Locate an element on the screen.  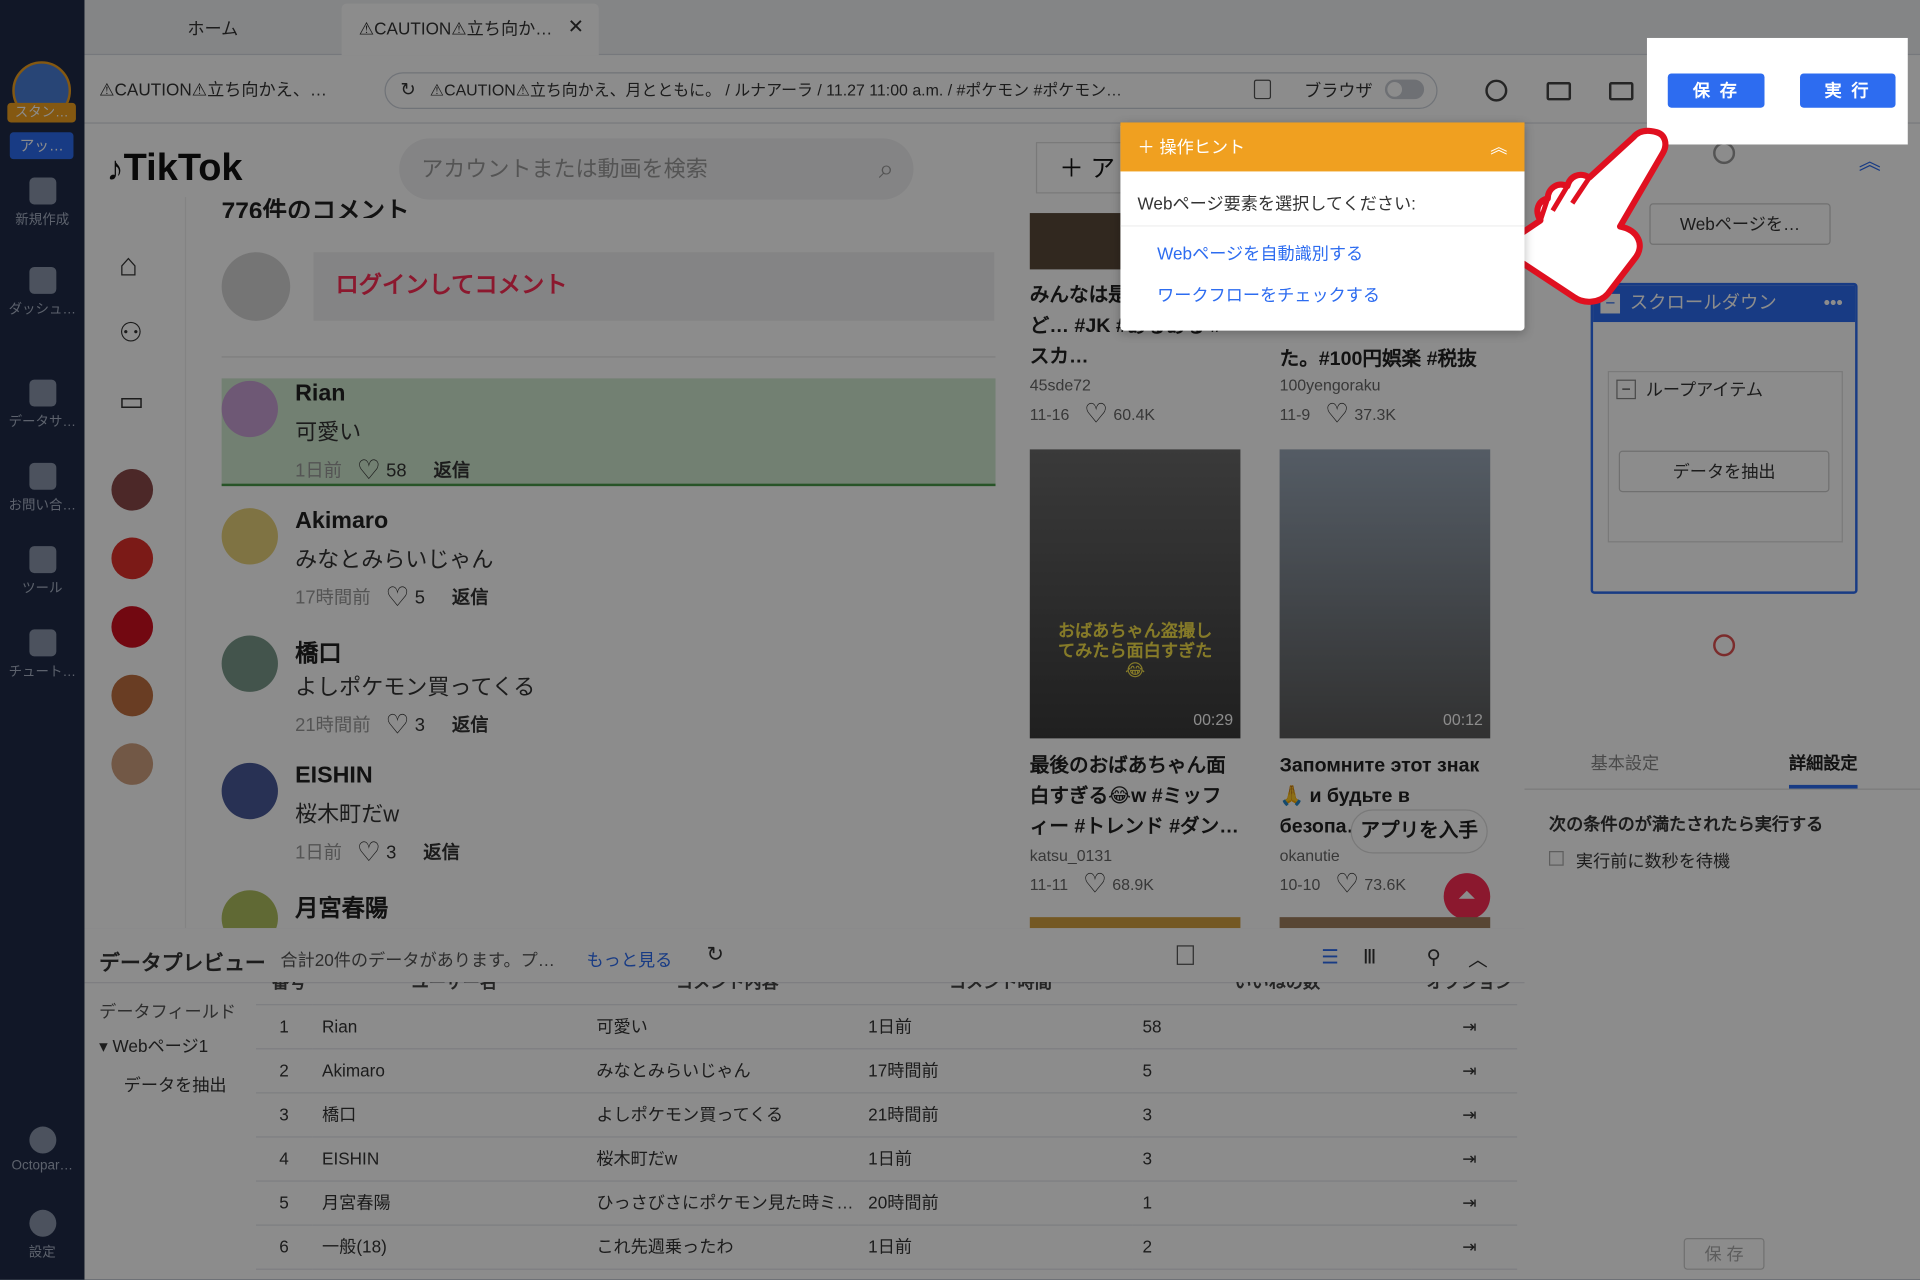
highlighted-action-box: 保 存 実 行 is located at coordinates (1777, 91).